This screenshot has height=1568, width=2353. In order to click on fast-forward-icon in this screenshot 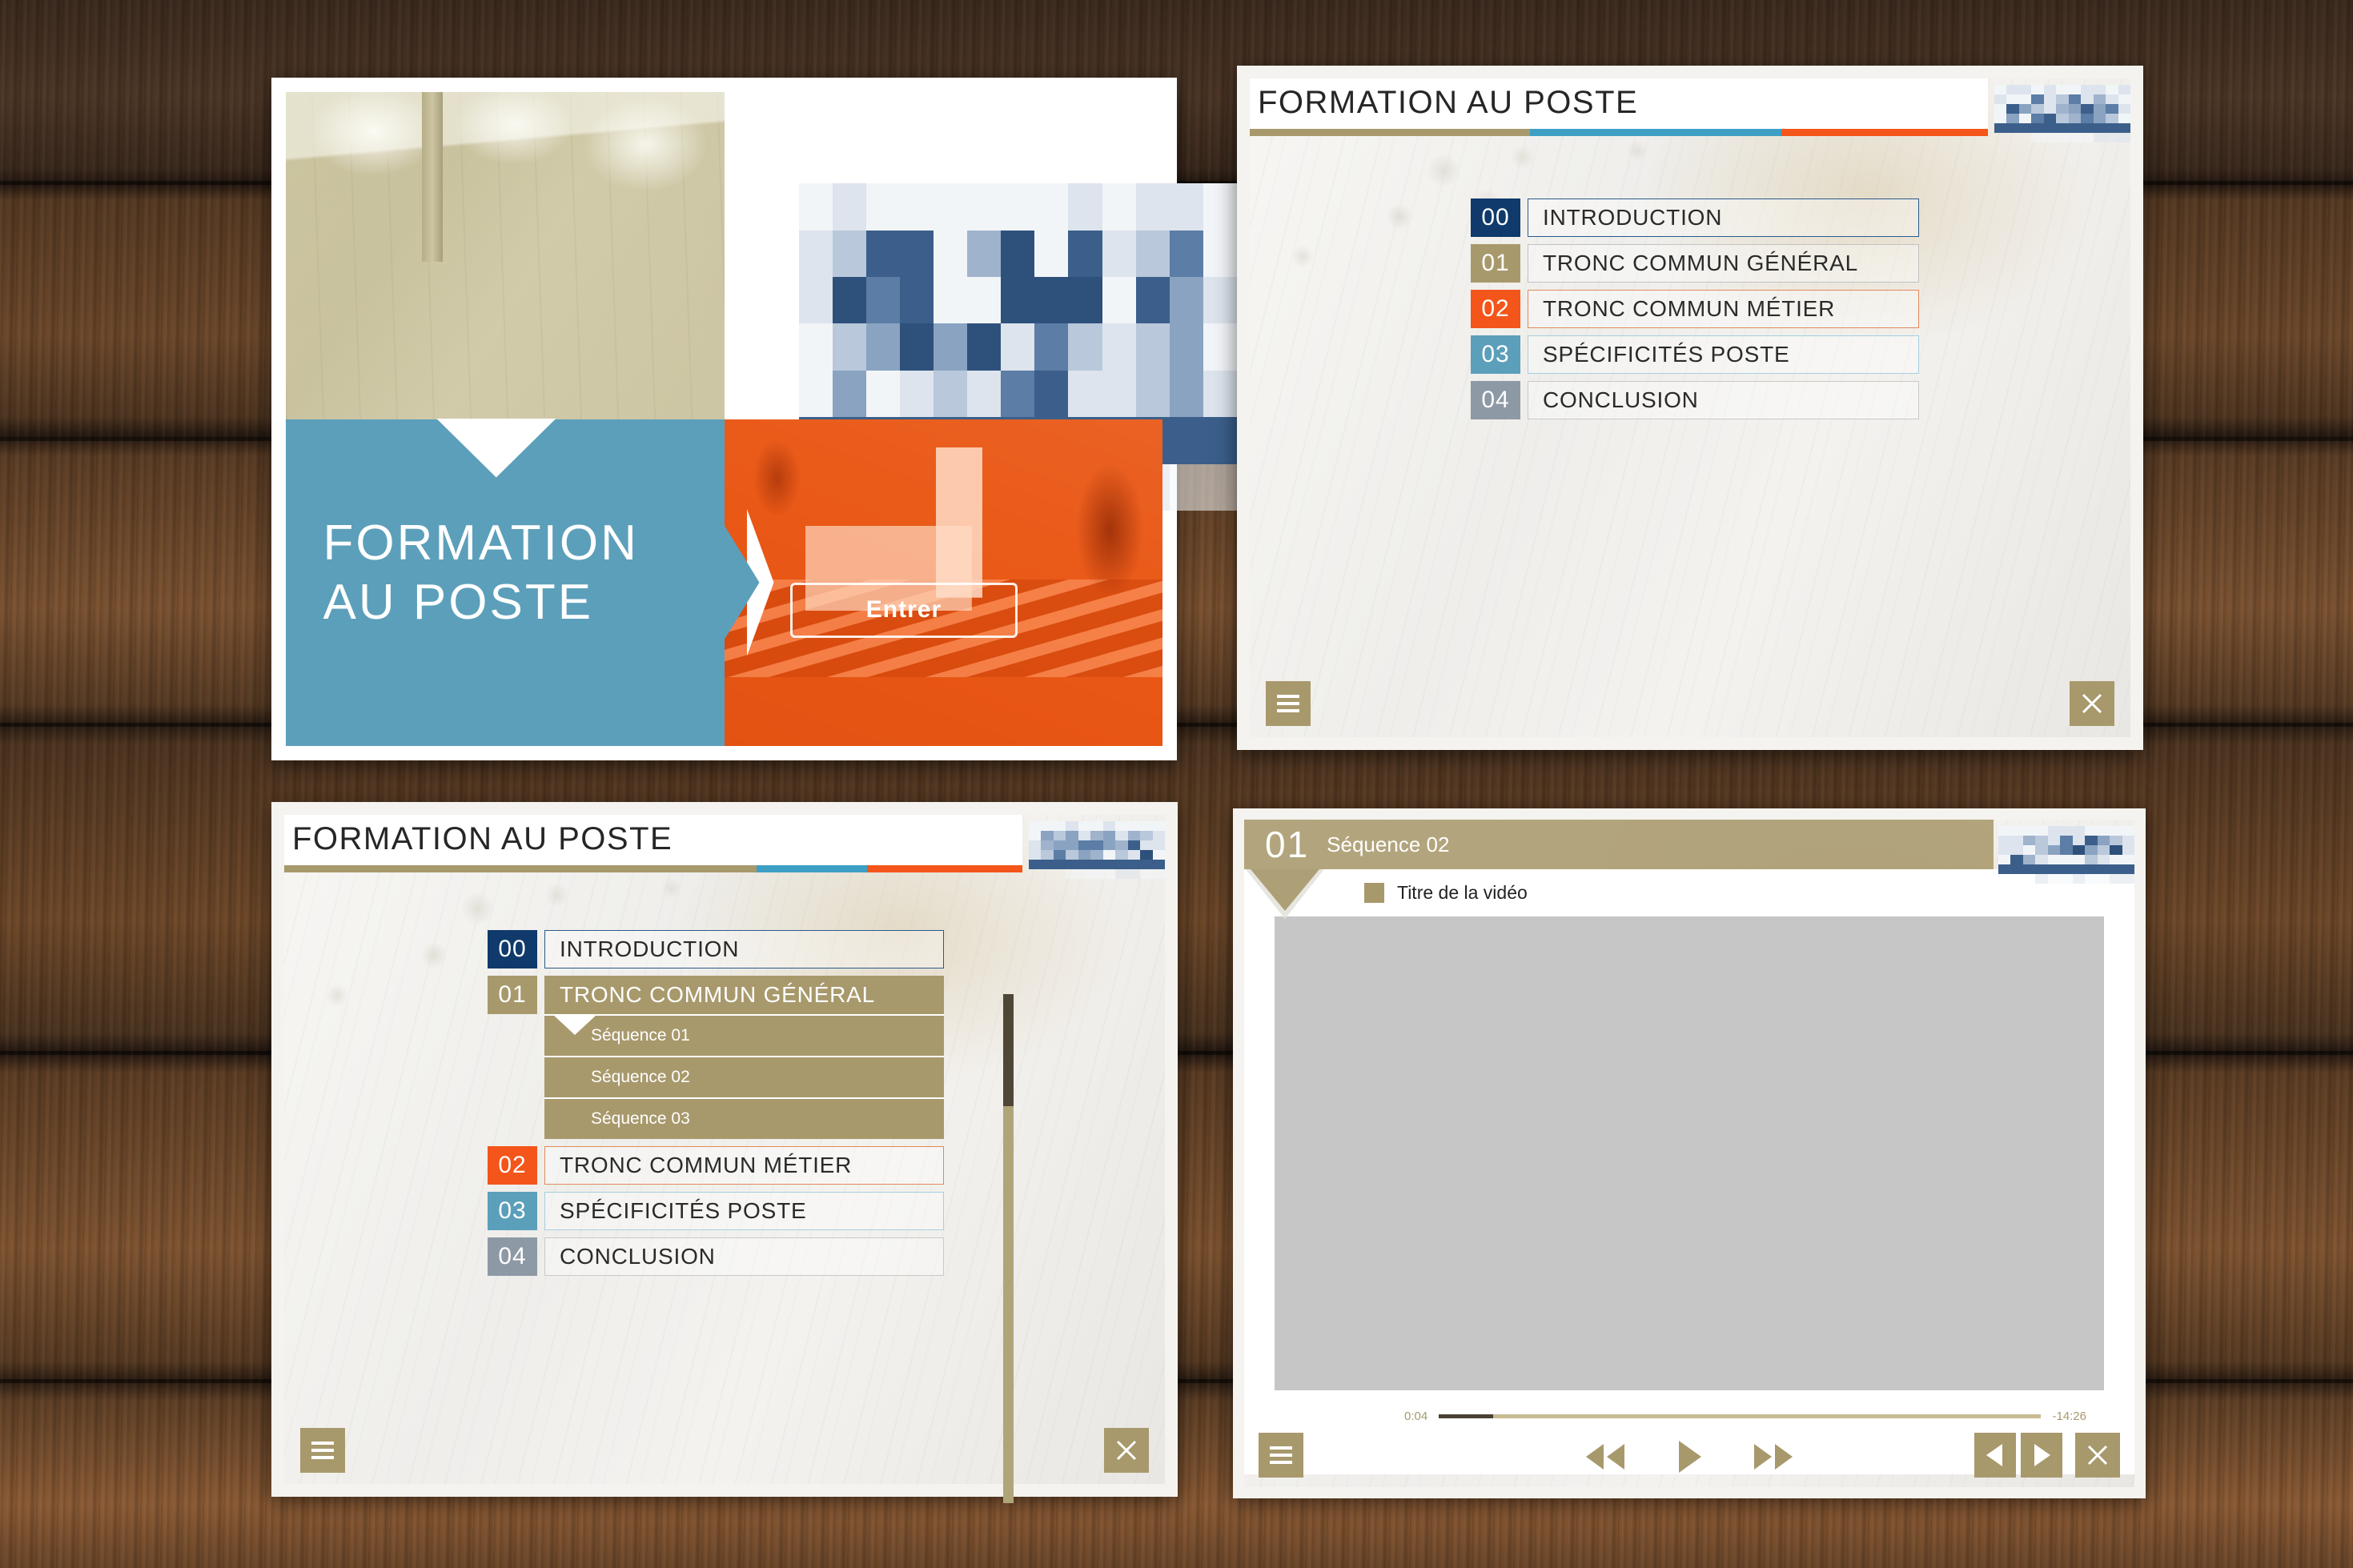, I will do `click(1773, 1457)`.